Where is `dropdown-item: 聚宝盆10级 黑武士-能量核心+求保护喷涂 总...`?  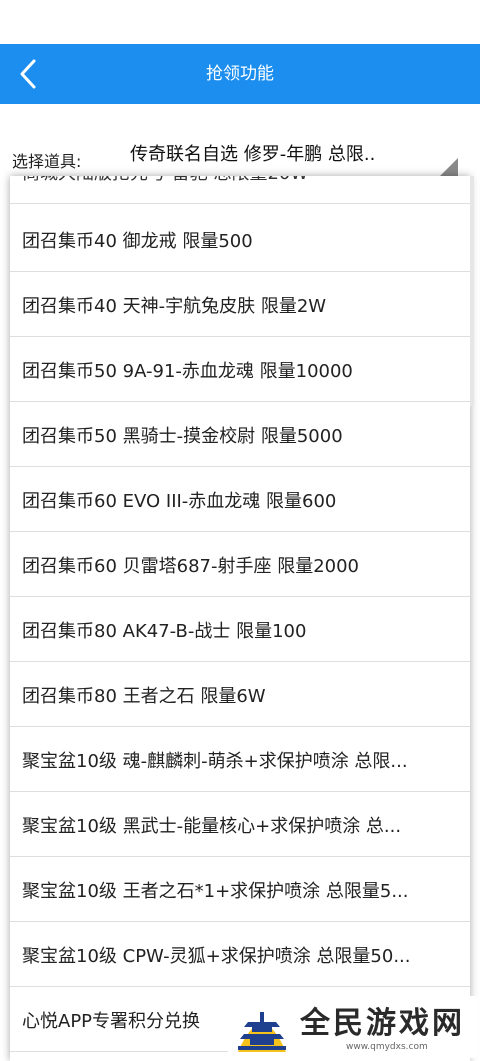
dropdown-item: 聚宝盆10级 黑武士-能量核心+求保护喷涂 总... is located at coordinates (240, 825).